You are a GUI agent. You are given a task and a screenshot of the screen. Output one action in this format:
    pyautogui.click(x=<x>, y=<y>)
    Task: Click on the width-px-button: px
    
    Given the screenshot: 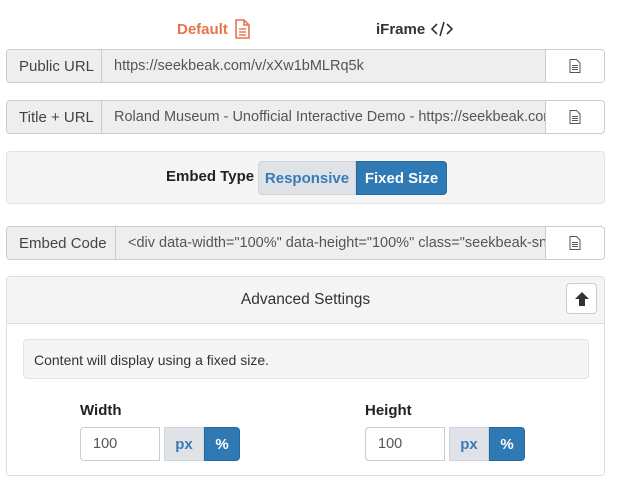 What is the action you would take?
    pyautogui.click(x=184, y=444)
    